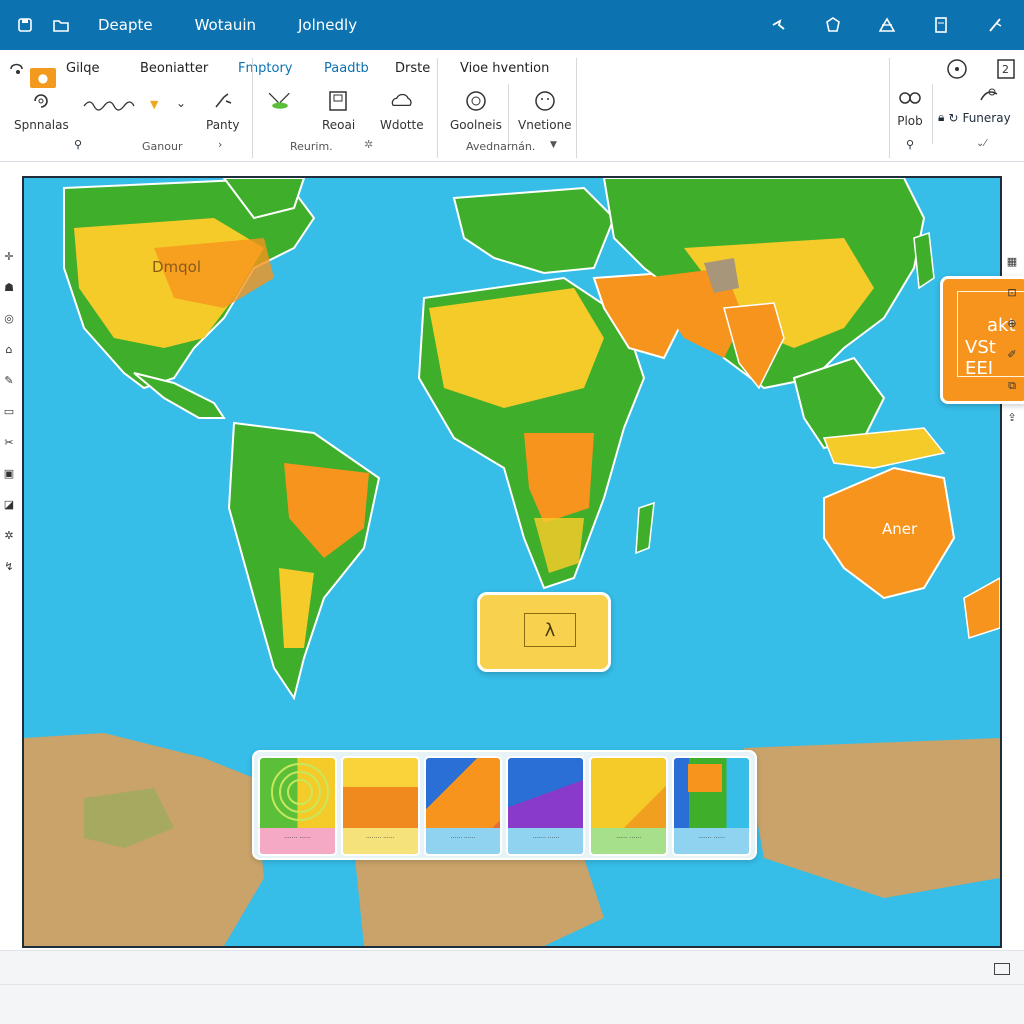 This screenshot has width=1024, height=1024. What do you see at coordinates (223, 101) in the screenshot?
I see `sparkle-icon` at bounding box center [223, 101].